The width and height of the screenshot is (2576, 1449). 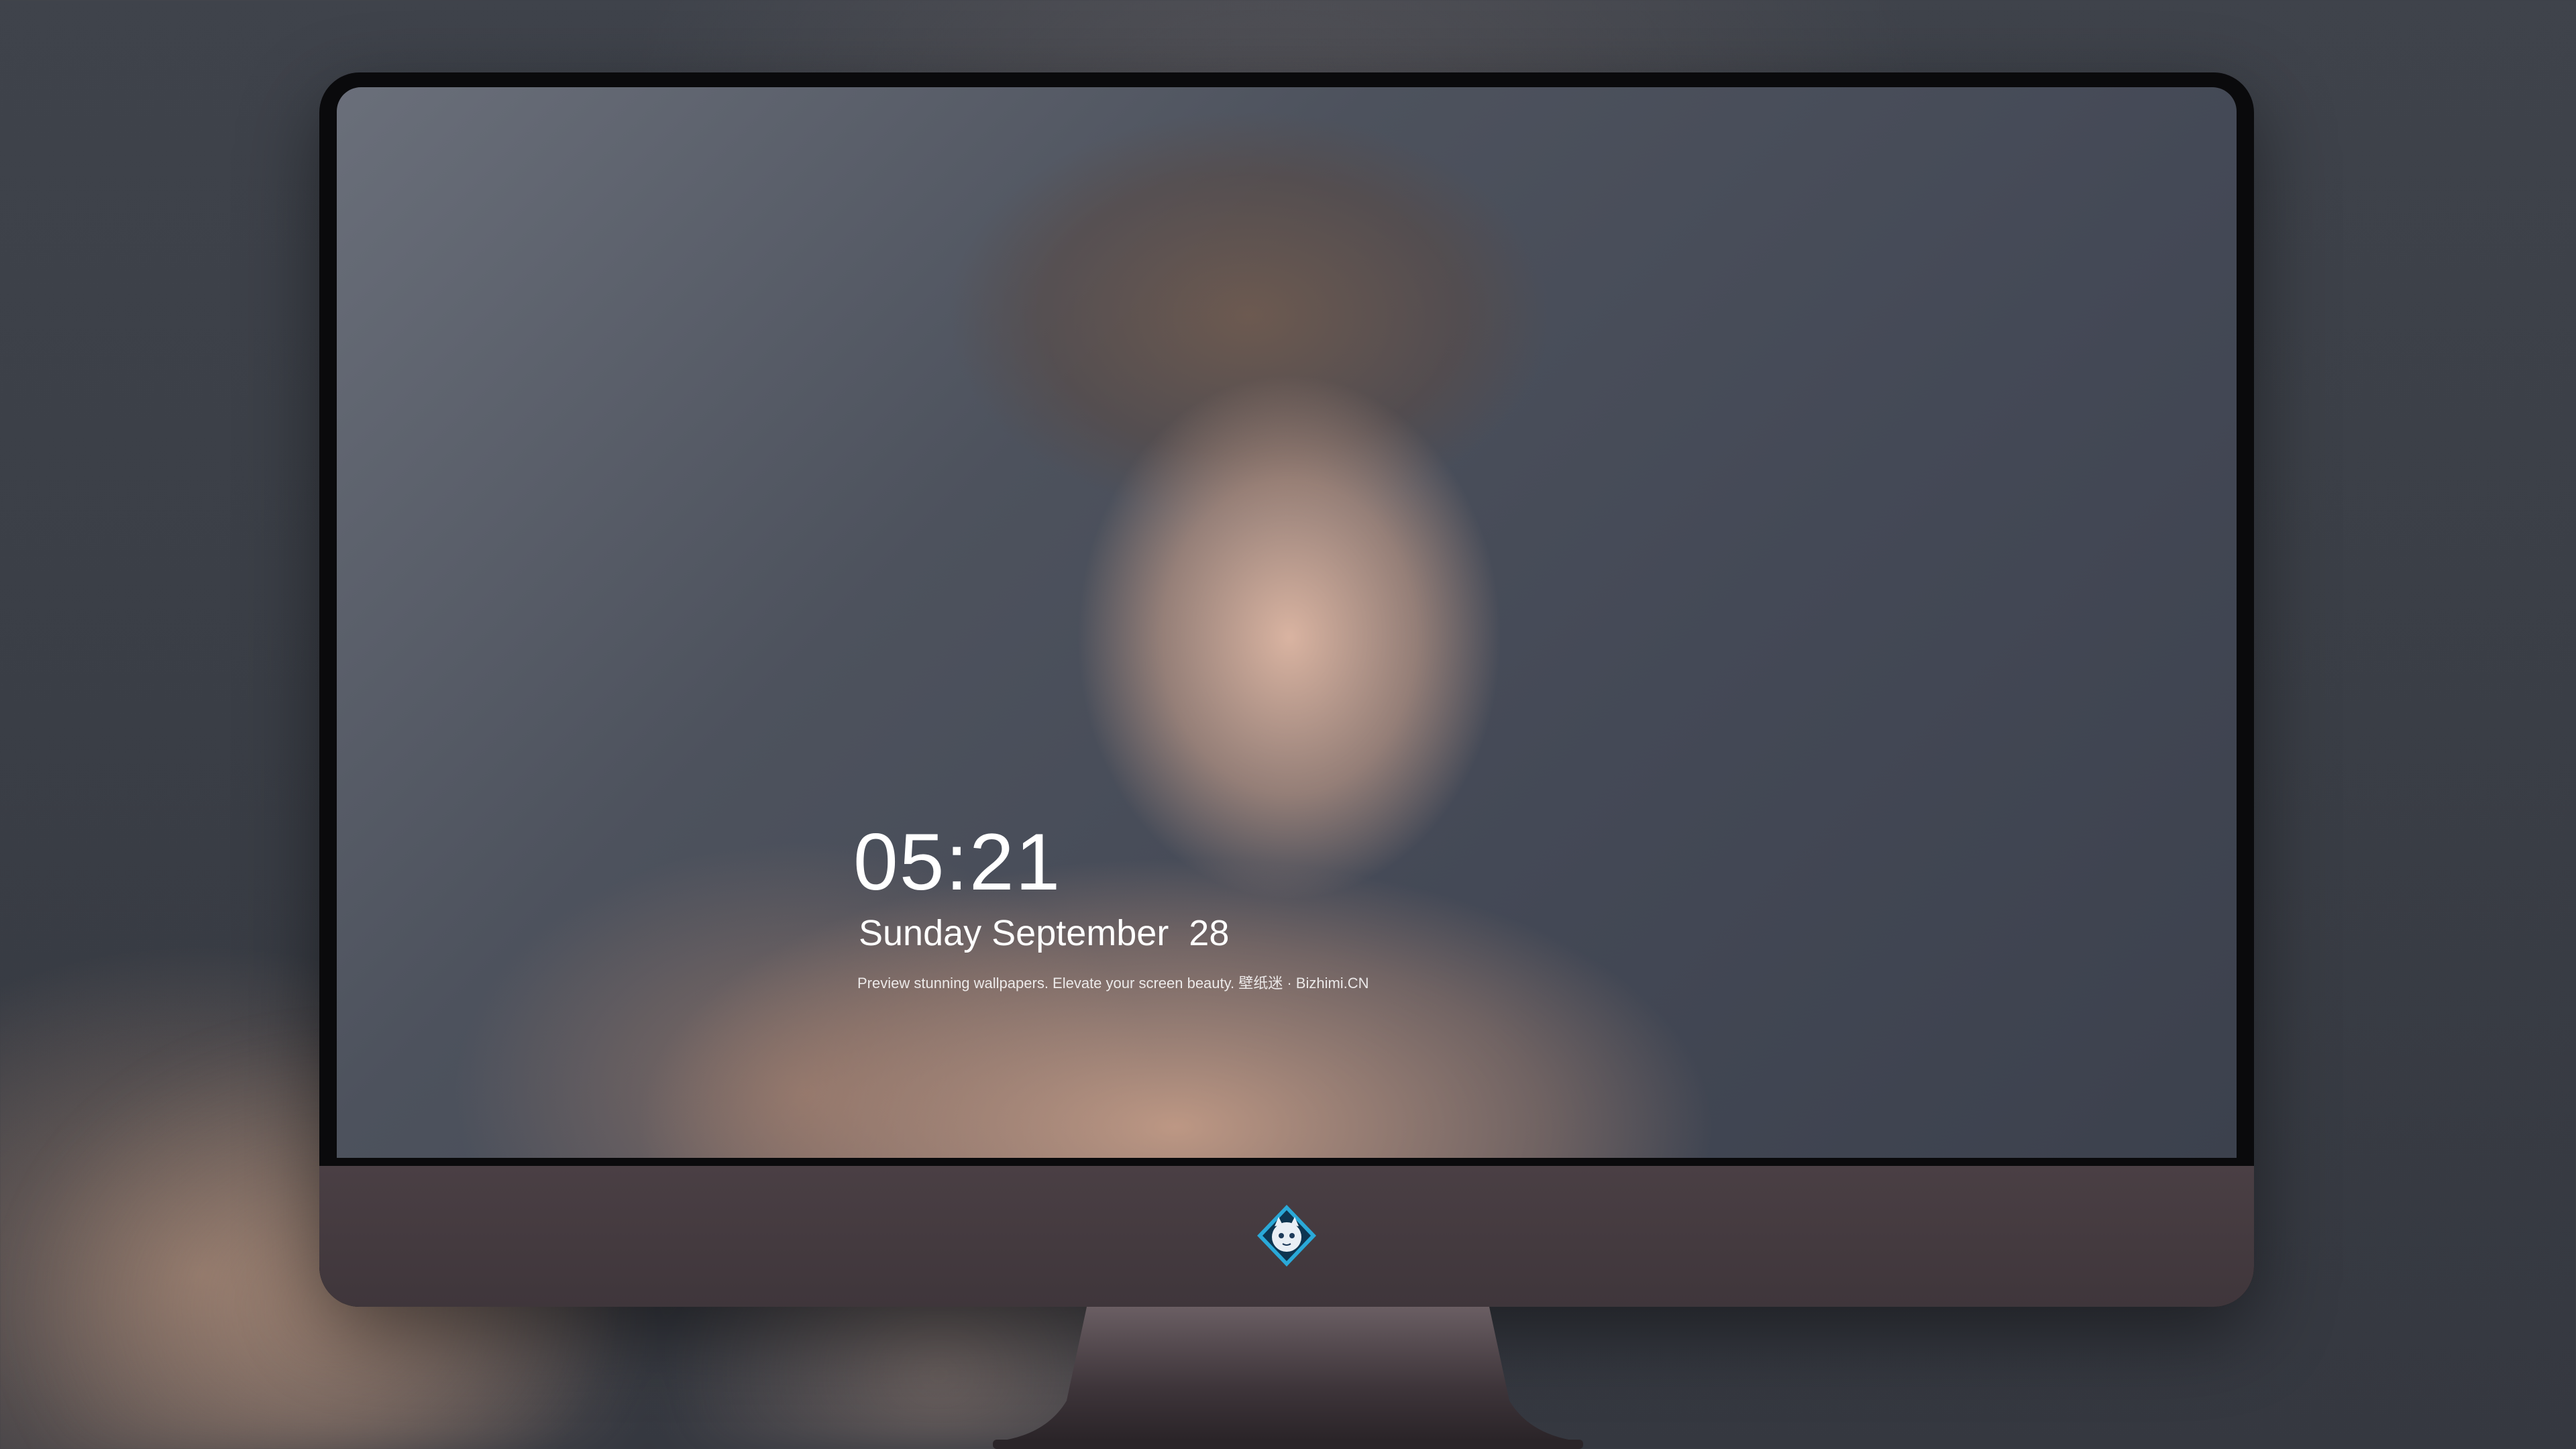 What do you see at coordinates (1044, 933) in the screenshot?
I see `lock-screen-date: Sunday September 28` at bounding box center [1044, 933].